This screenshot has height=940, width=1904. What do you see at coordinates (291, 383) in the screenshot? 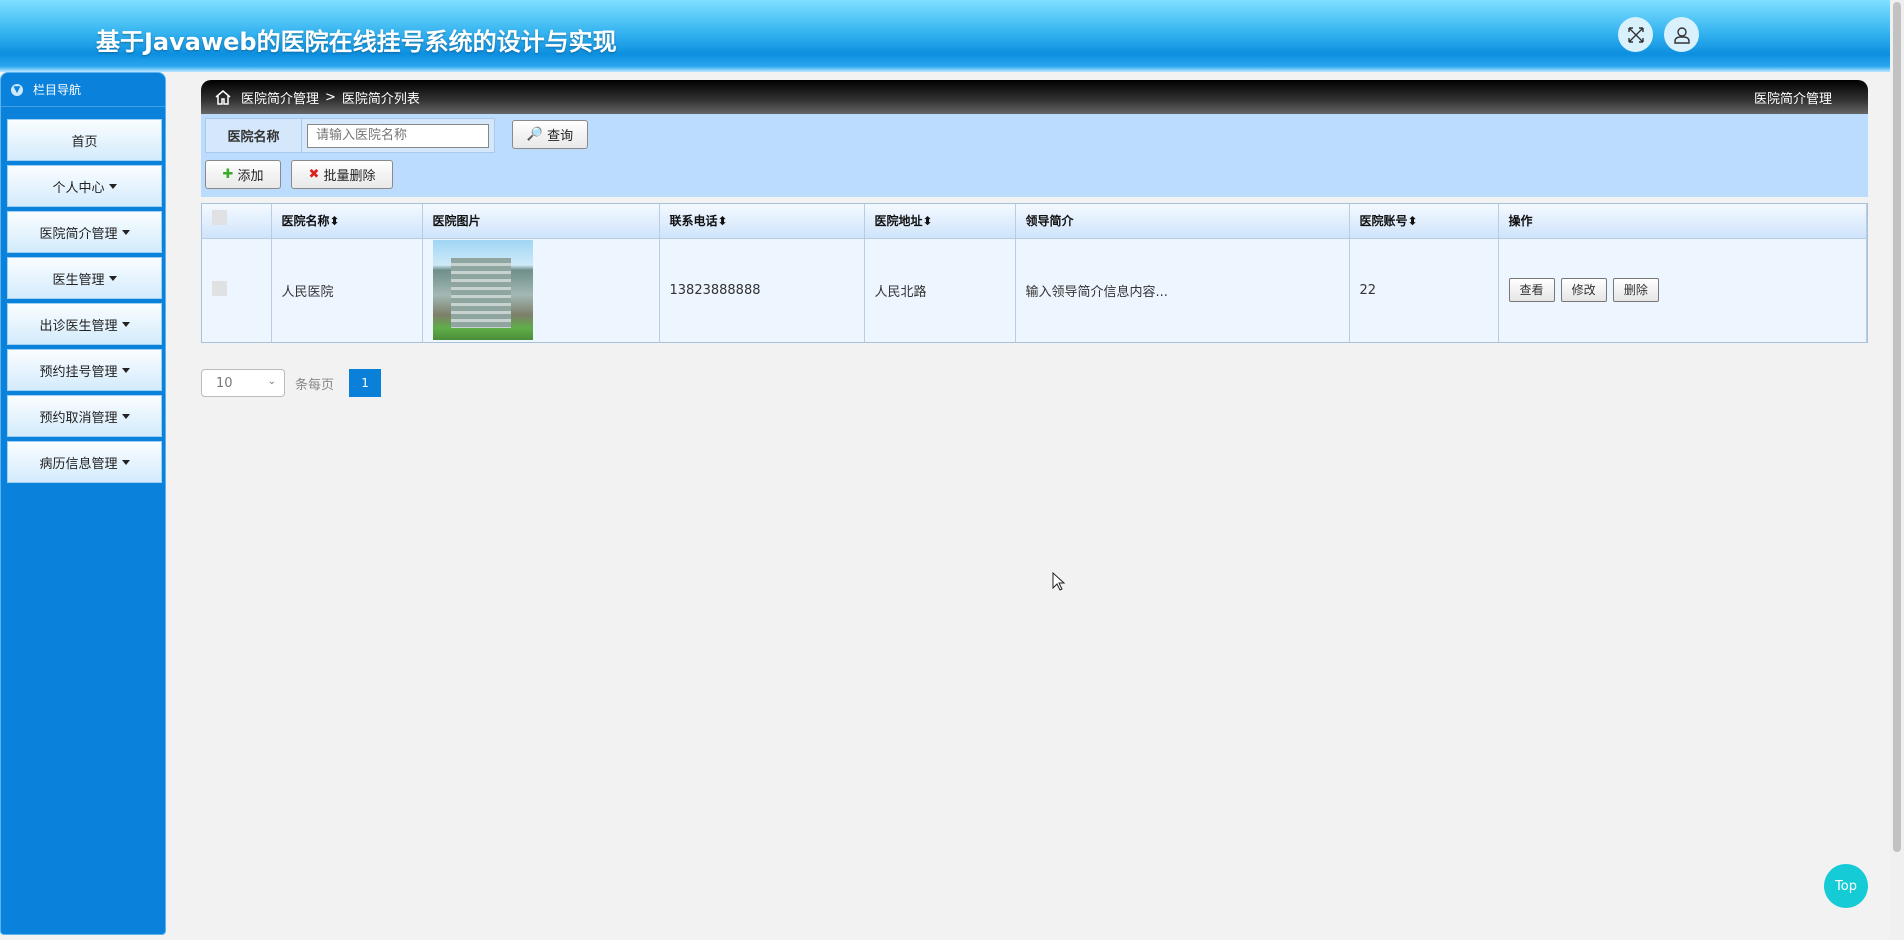
I see `pagination: 10 ⌄ 条每页 1` at bounding box center [291, 383].